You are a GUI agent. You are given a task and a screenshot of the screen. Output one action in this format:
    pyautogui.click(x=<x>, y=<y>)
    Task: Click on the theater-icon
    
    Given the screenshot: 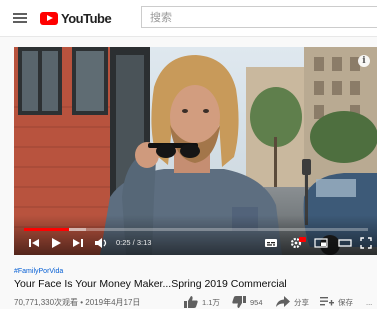 What is the action you would take?
    pyautogui.click(x=345, y=243)
    